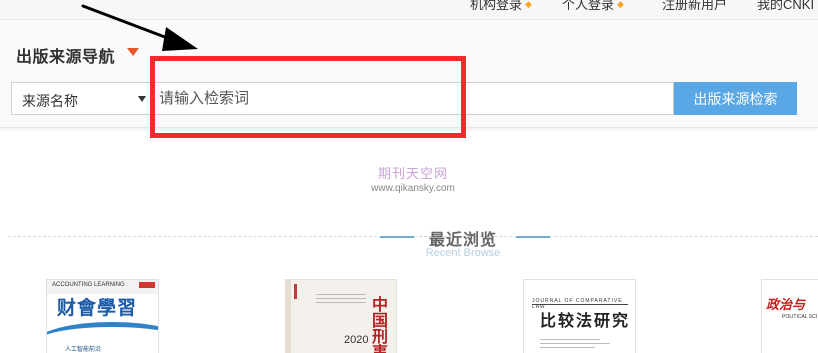  I want to click on cover-1-title: 财會學習, so click(97, 308).